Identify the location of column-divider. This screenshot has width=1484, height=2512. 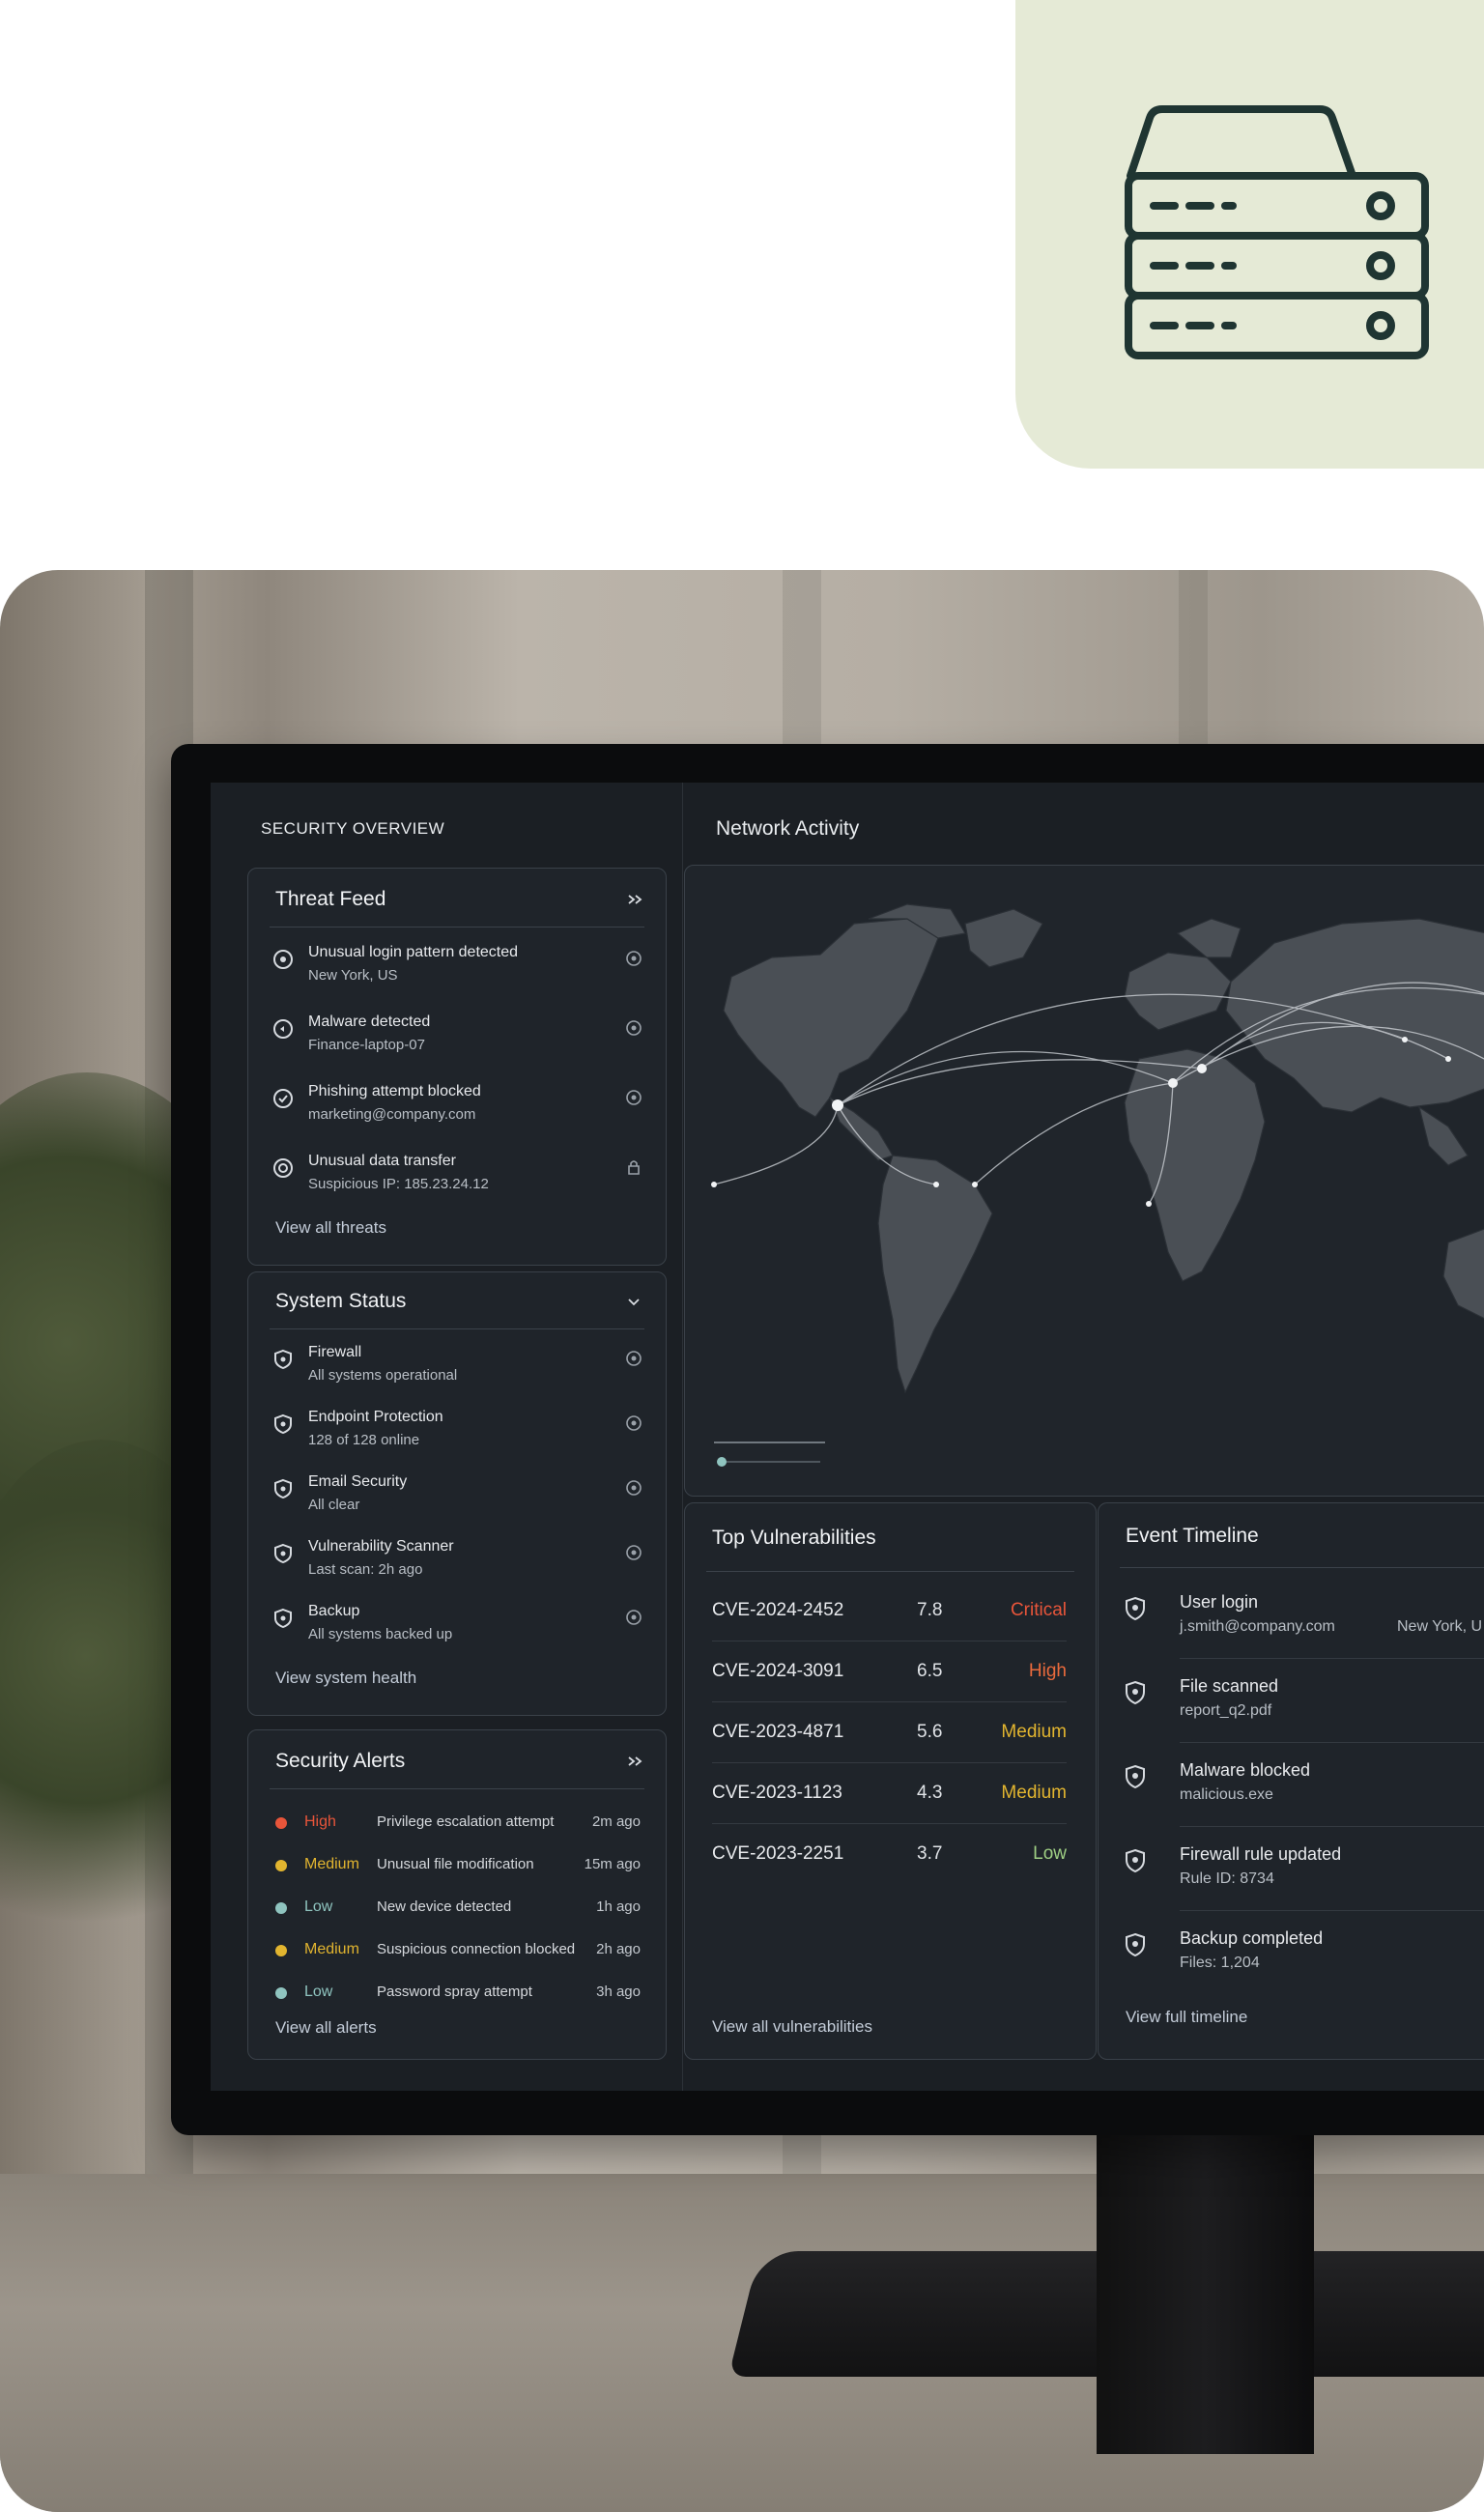
(682, 1437).